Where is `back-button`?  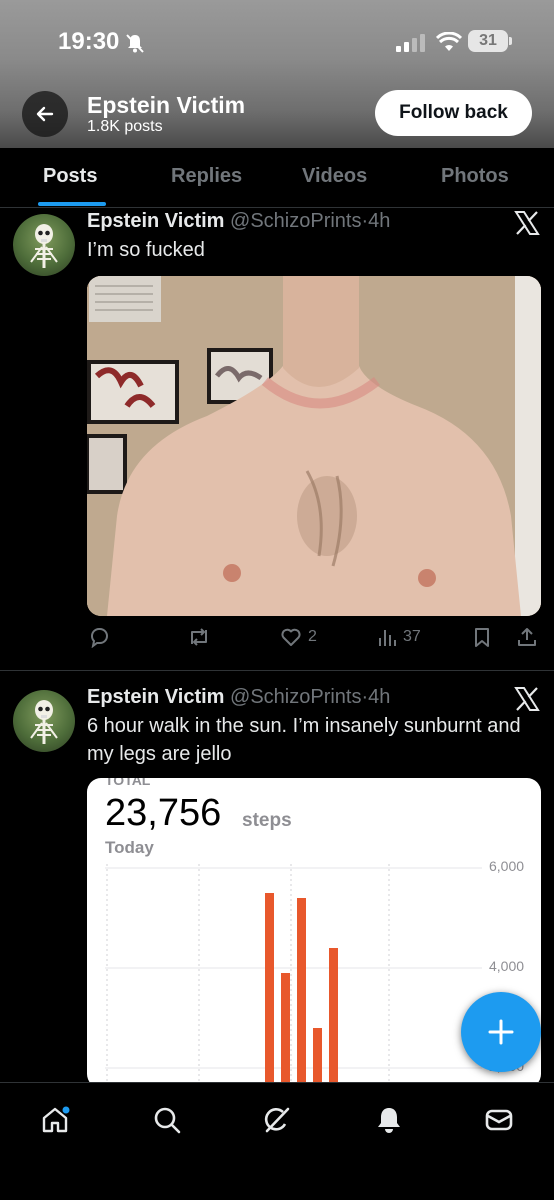
back-button is located at coordinates (45, 114).